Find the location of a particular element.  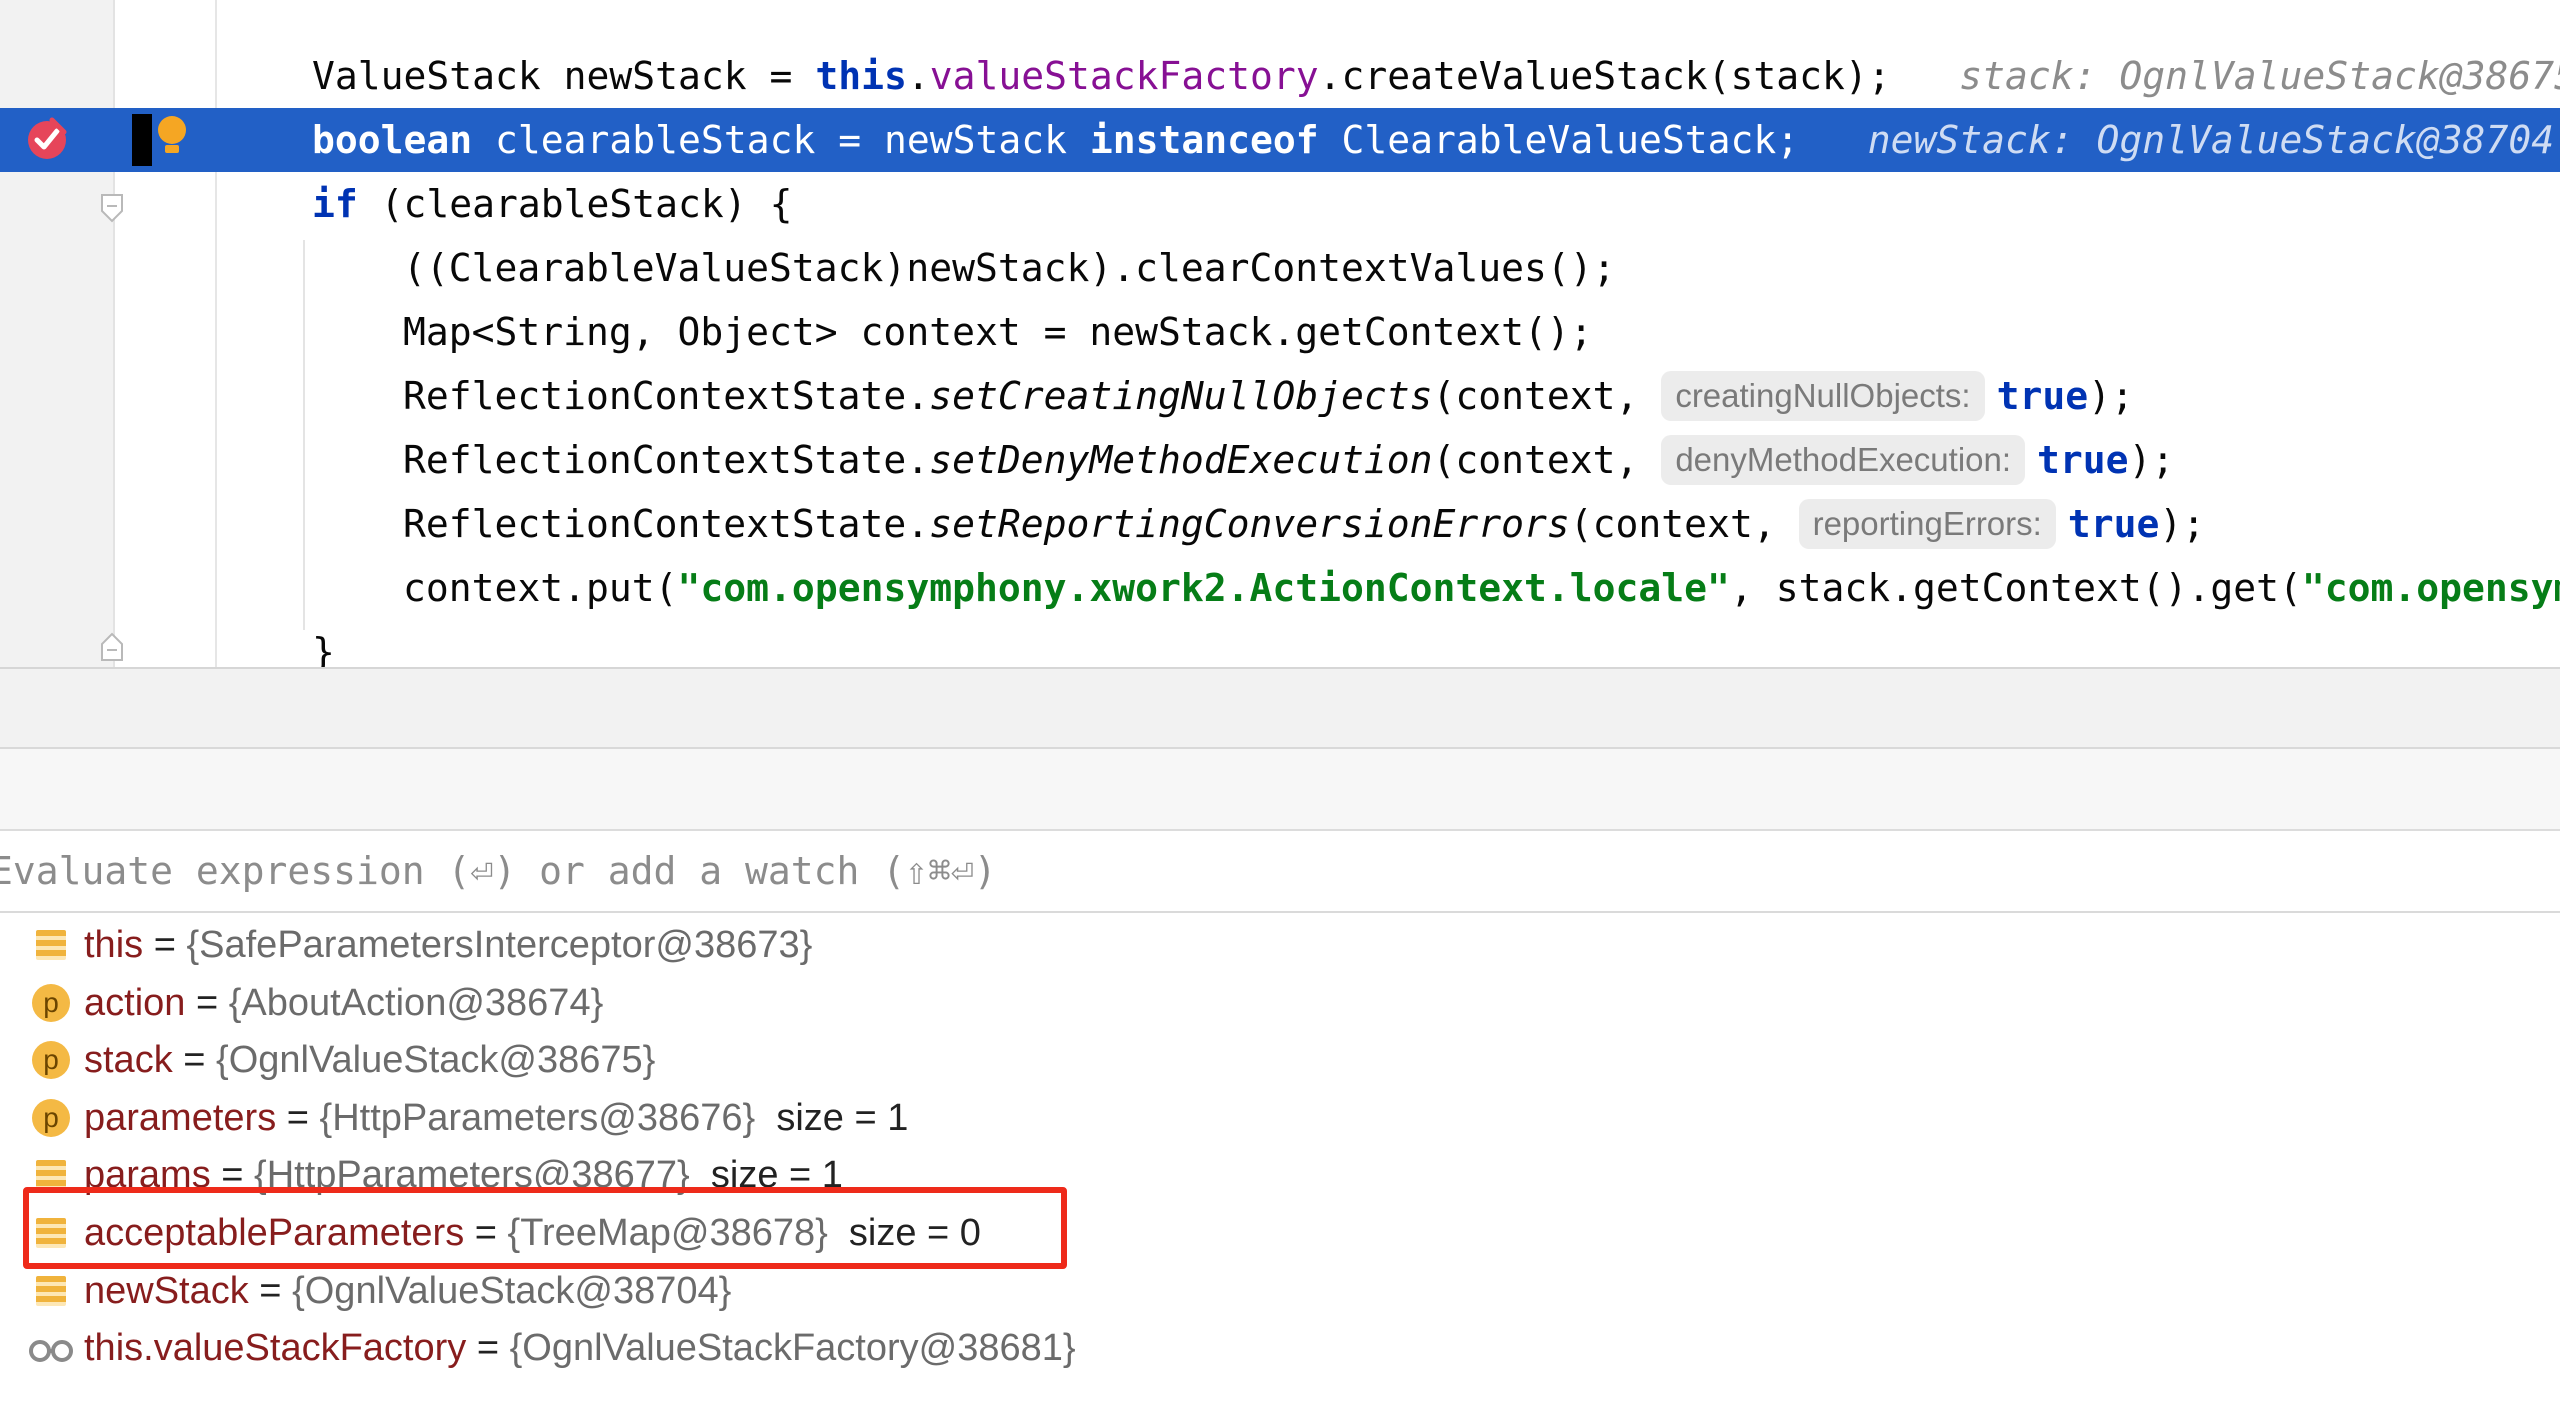

parameter-hint: creatingNullObjects: is located at coordinates (1823, 396).